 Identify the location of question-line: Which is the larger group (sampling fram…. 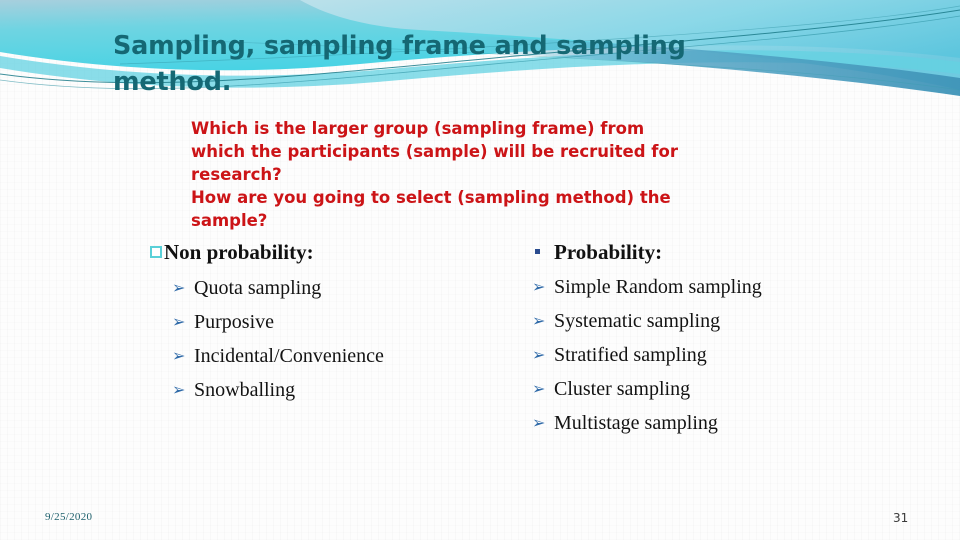
(418, 128).